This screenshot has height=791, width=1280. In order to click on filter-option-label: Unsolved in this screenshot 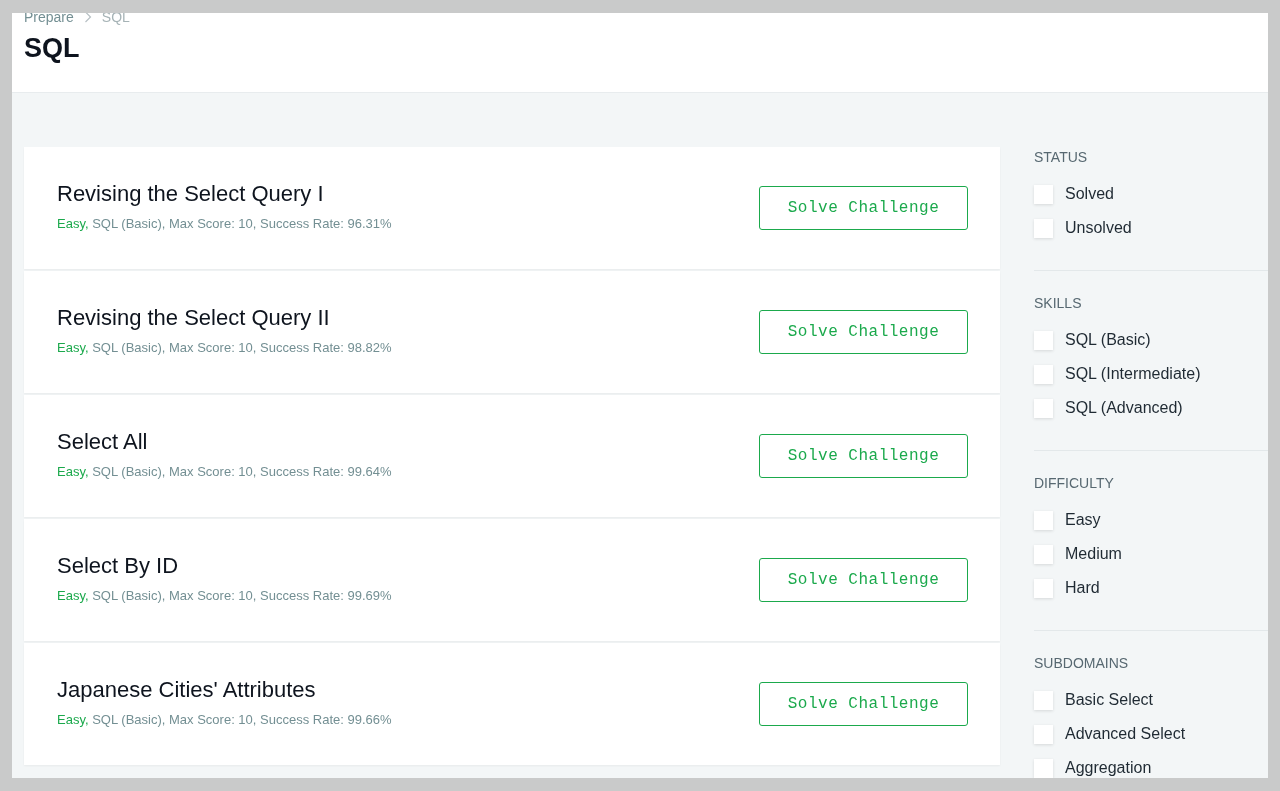, I will do `click(1098, 228)`.